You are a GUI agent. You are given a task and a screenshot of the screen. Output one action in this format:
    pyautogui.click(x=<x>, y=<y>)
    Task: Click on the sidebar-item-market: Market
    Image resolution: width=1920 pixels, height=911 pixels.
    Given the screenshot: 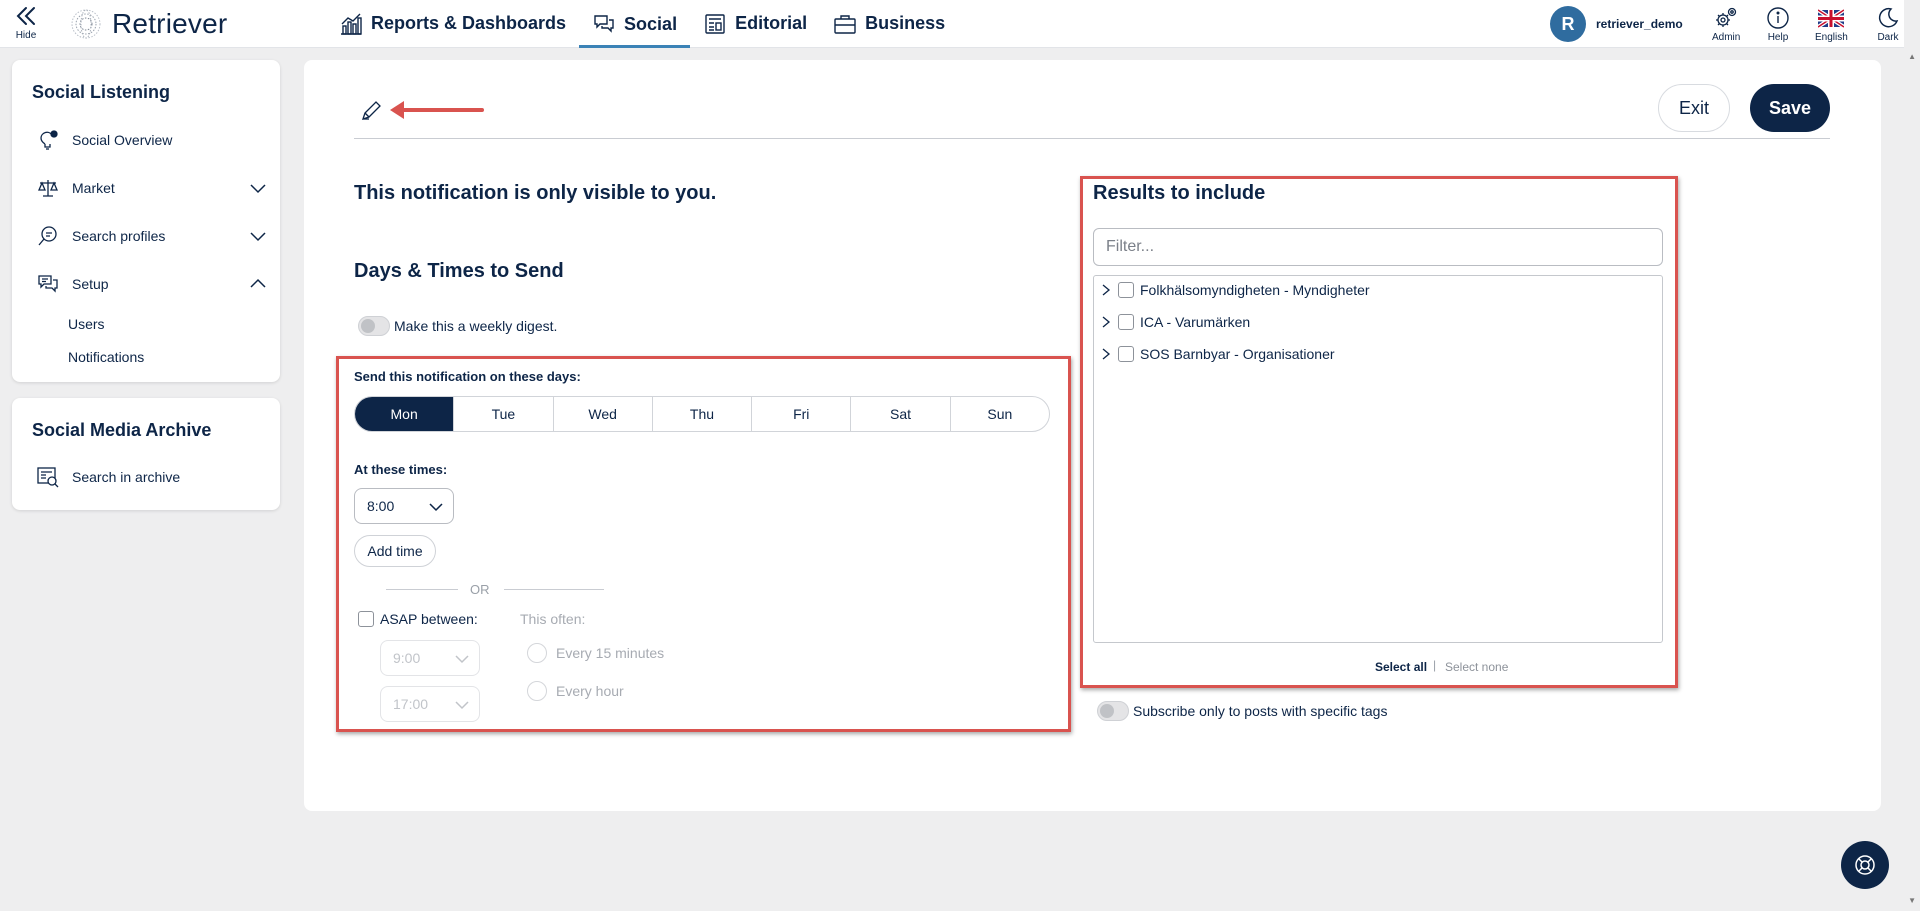 What is the action you would take?
    pyautogui.click(x=151, y=188)
    